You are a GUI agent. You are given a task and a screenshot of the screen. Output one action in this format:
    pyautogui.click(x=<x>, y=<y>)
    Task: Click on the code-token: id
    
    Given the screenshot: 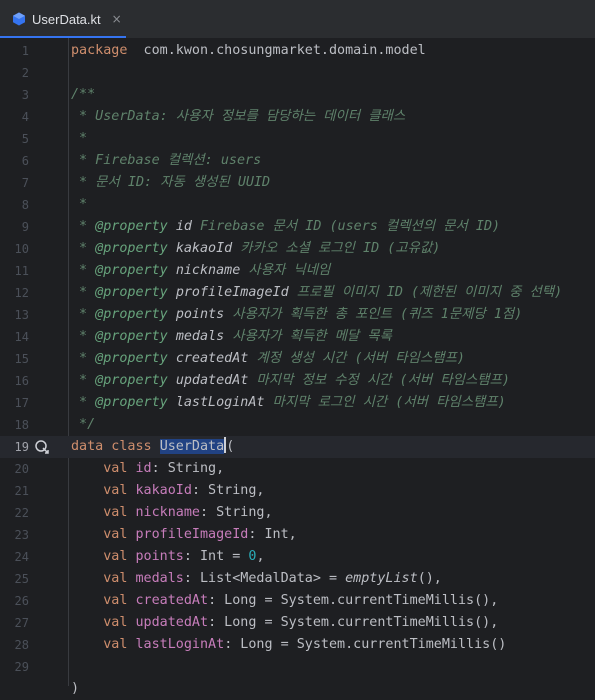 What is the action you would take?
    pyautogui.click(x=183, y=226)
    